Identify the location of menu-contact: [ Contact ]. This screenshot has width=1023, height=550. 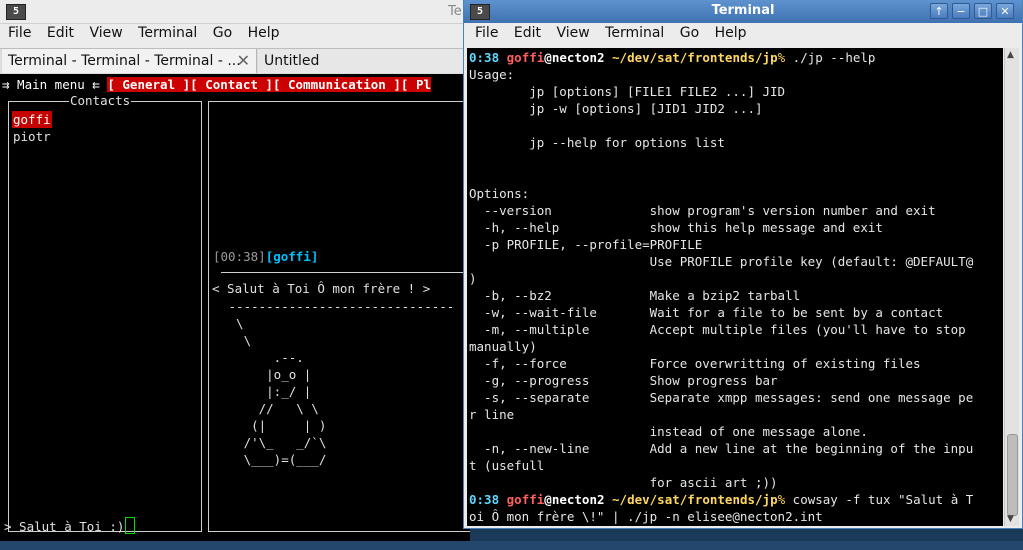
(231, 84).